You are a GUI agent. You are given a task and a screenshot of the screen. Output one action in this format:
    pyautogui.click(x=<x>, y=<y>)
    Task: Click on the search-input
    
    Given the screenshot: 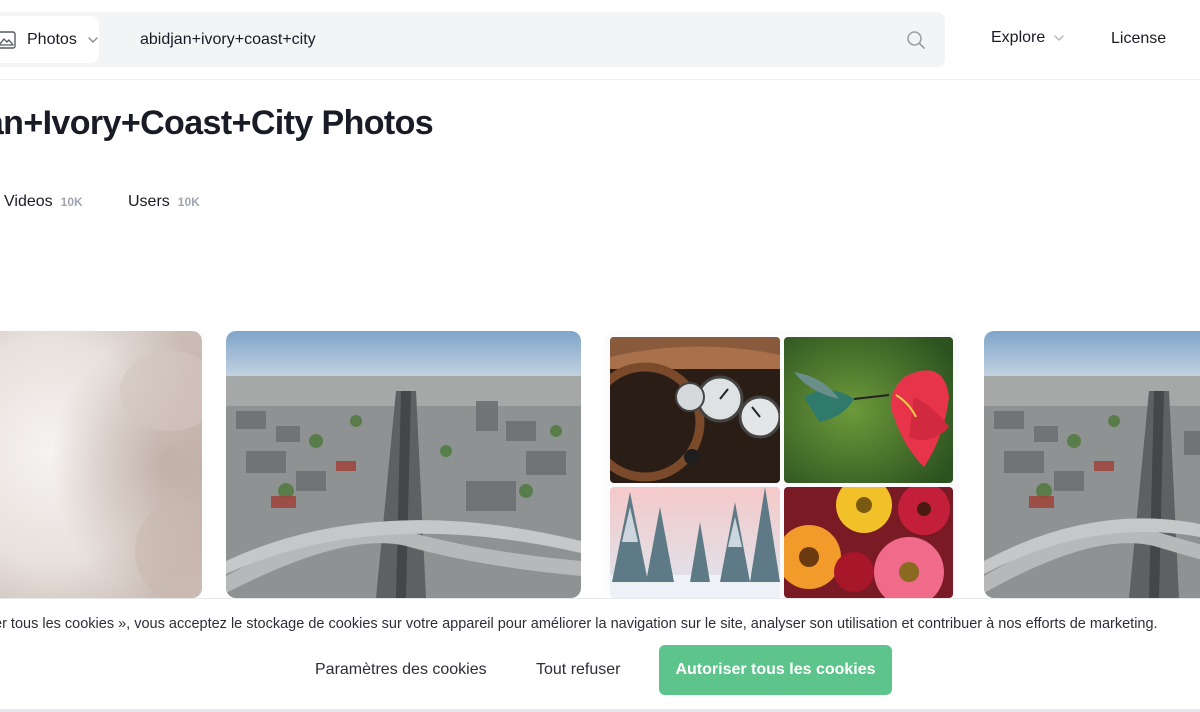 What is the action you would take?
    pyautogui.click(x=490, y=39)
    